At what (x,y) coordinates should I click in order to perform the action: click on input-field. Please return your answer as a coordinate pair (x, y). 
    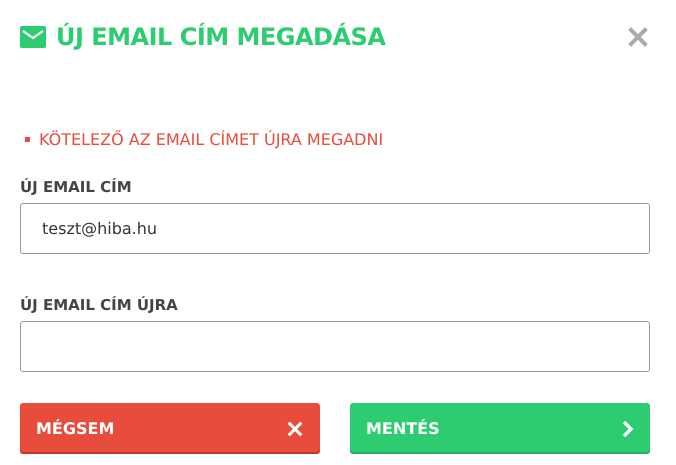
    Looking at the image, I should click on (335, 346).